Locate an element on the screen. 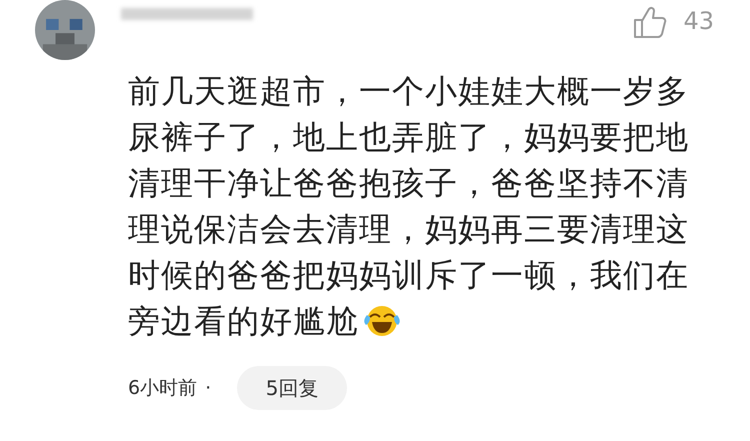  comment-text-line: 旁边看的好尴尬 is located at coordinates (243, 321).